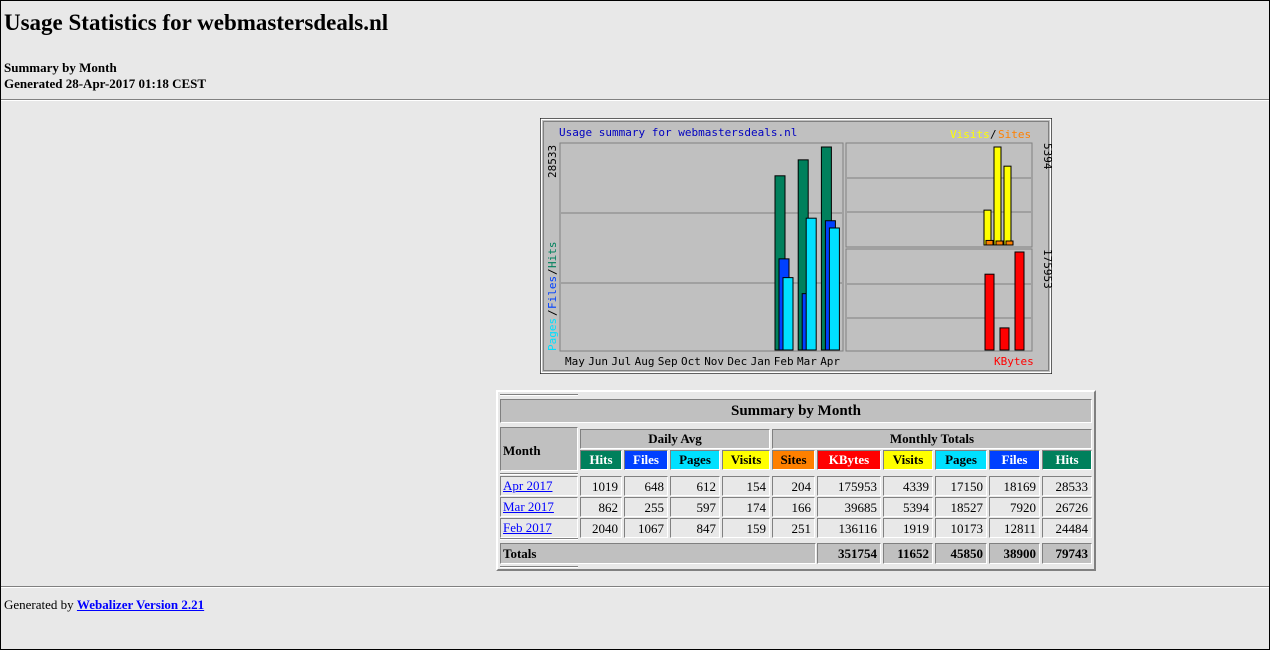 This screenshot has height=650, width=1270. Describe the element at coordinates (746, 507) in the screenshot. I see `table-cell: 174` at that location.